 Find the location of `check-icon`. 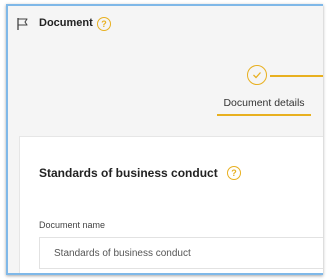

check-icon is located at coordinates (257, 75).